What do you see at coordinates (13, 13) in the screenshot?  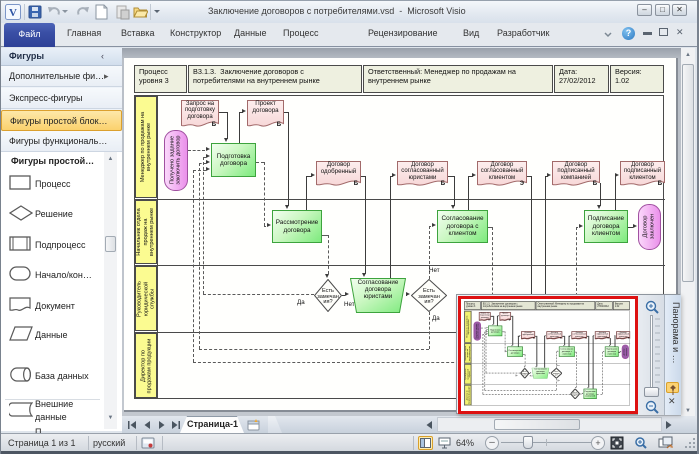 I see `svg-text: V` at bounding box center [13, 13].